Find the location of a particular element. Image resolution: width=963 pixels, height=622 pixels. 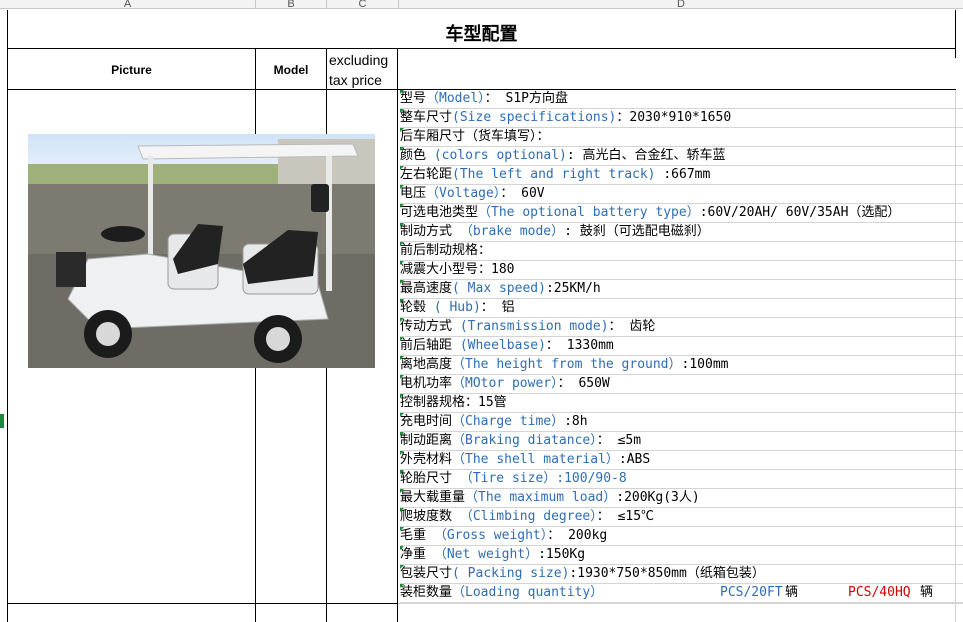

row-selection-marker is located at coordinates (2, 421).